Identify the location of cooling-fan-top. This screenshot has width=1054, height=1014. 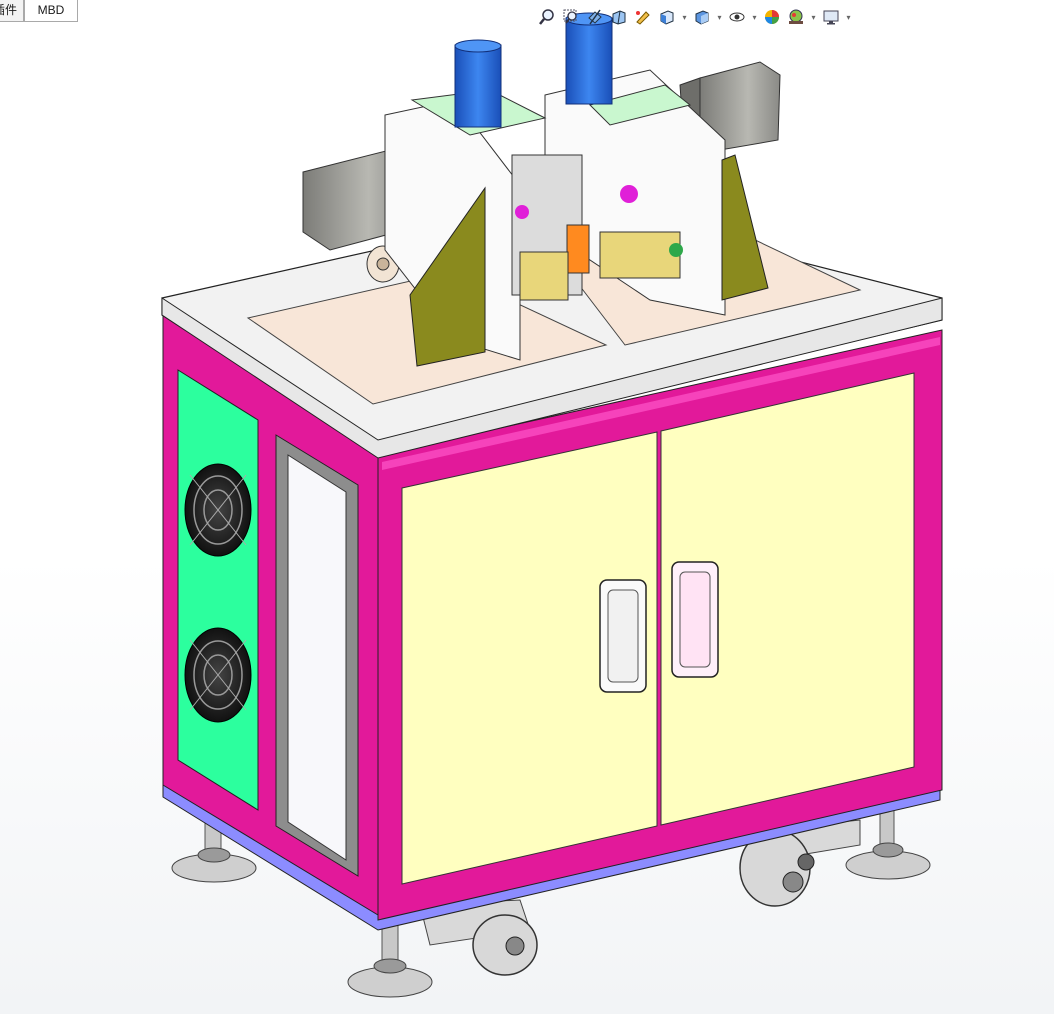
(218, 510).